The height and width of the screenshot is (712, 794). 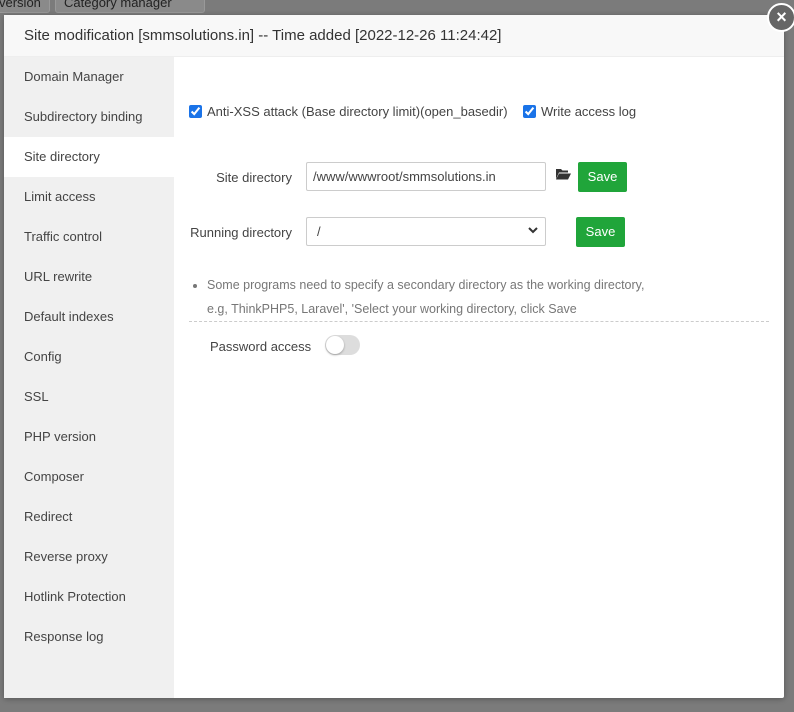 I want to click on sidebar-item-composer: Composer, so click(x=89, y=477).